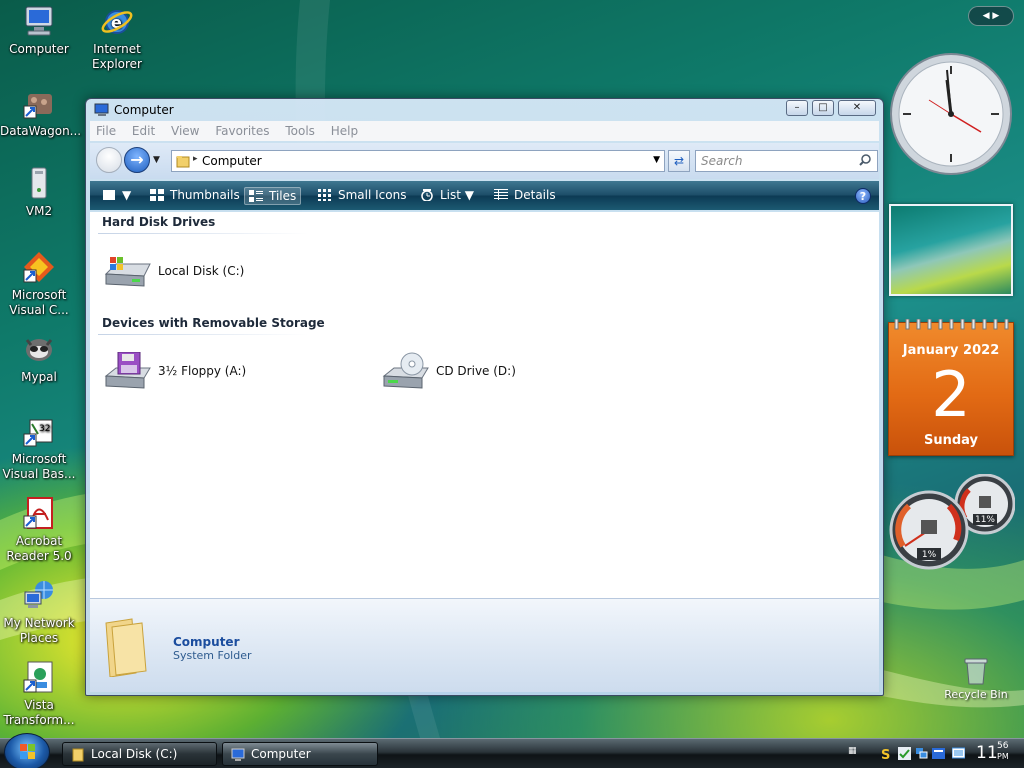  What do you see at coordinates (195, 159) in the screenshot?
I see `breadcrumb-arrow-icon: ▸` at bounding box center [195, 159].